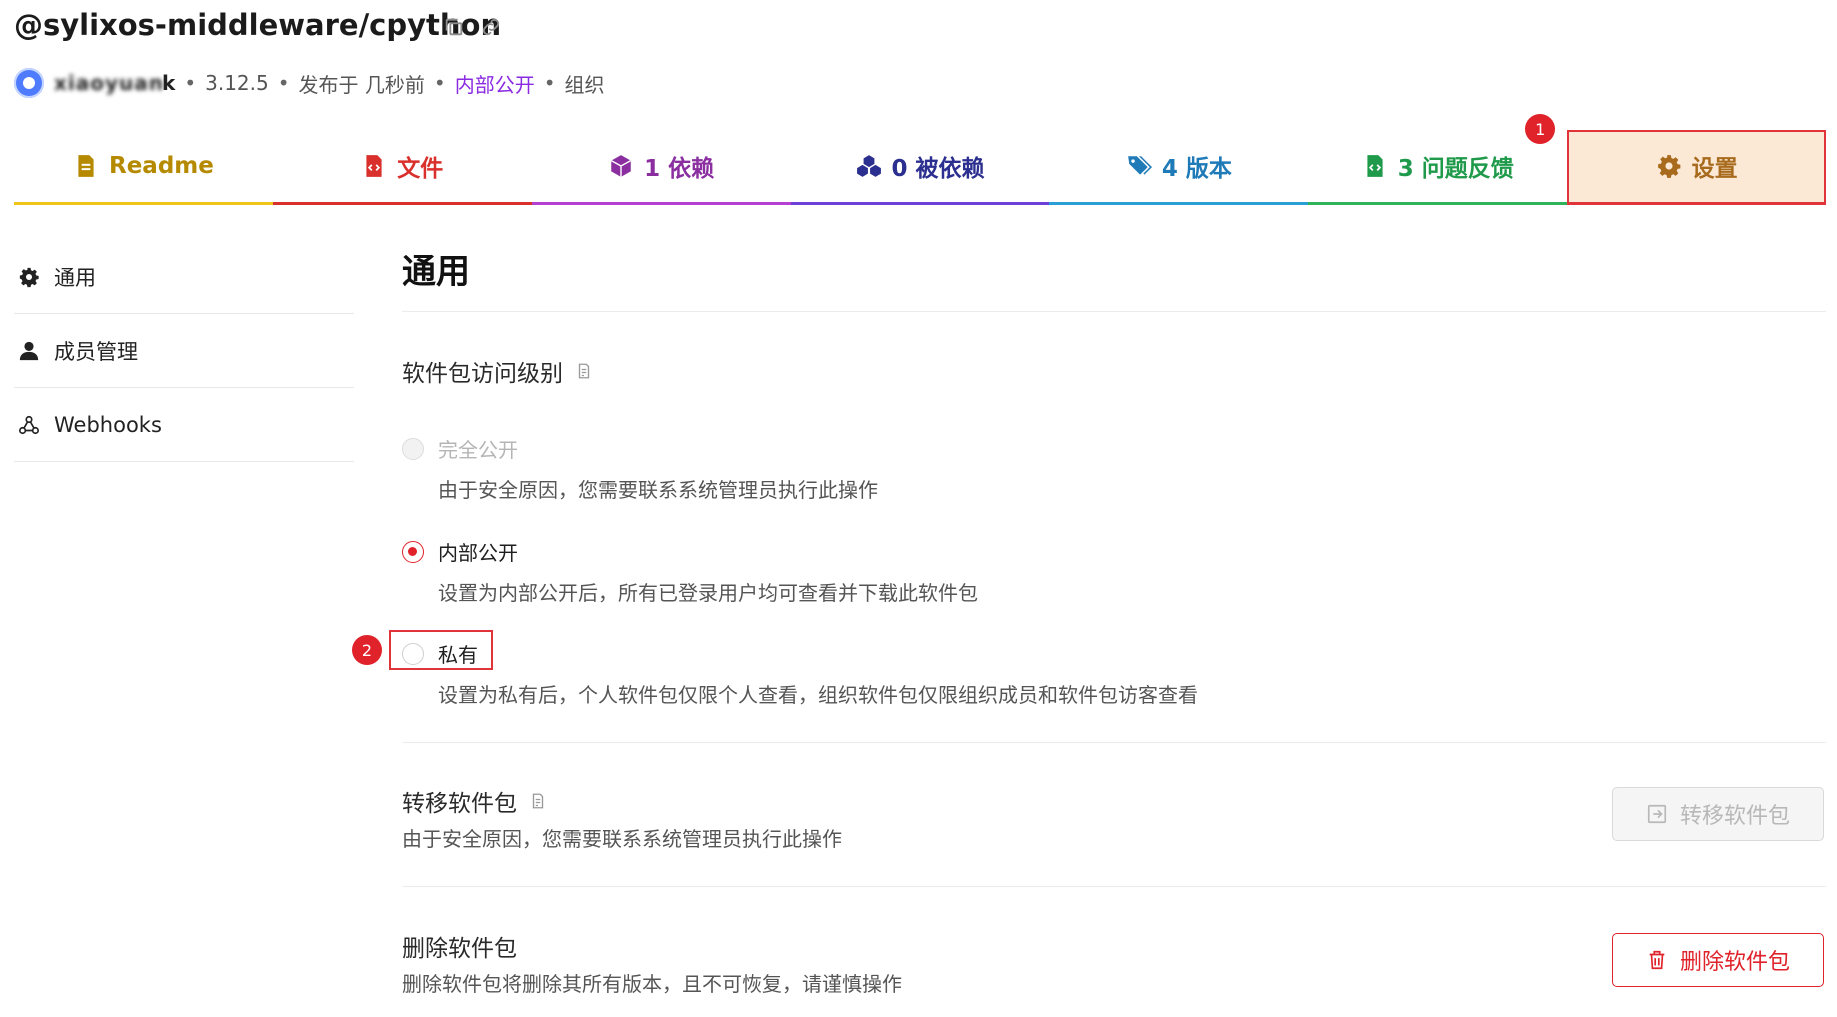 The height and width of the screenshot is (1017, 1837). I want to click on link-icon, so click(491, 27).